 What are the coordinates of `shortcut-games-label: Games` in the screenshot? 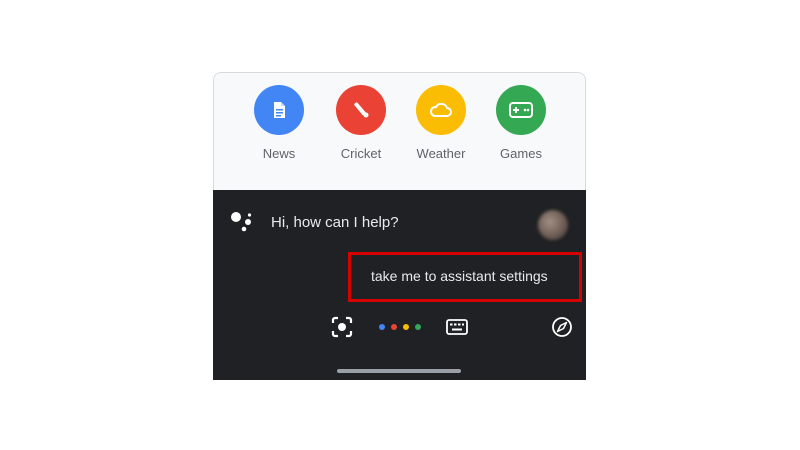 It's located at (521, 153).